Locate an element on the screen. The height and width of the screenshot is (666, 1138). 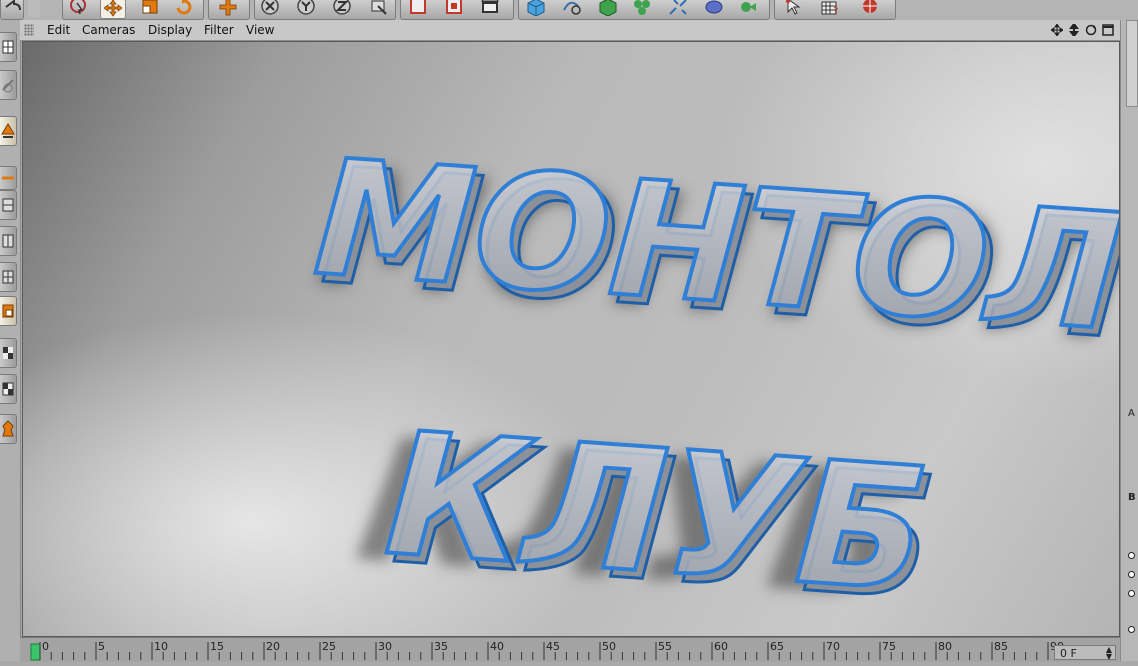
help-globe-icon is located at coordinates (870, 8).